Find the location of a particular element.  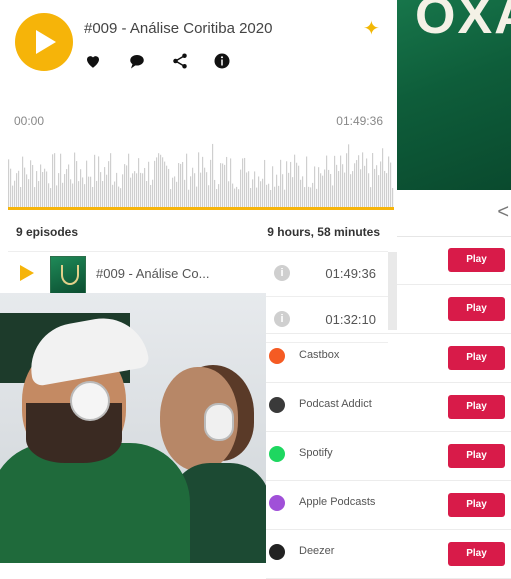

play-icon is located at coordinates (27, 273).